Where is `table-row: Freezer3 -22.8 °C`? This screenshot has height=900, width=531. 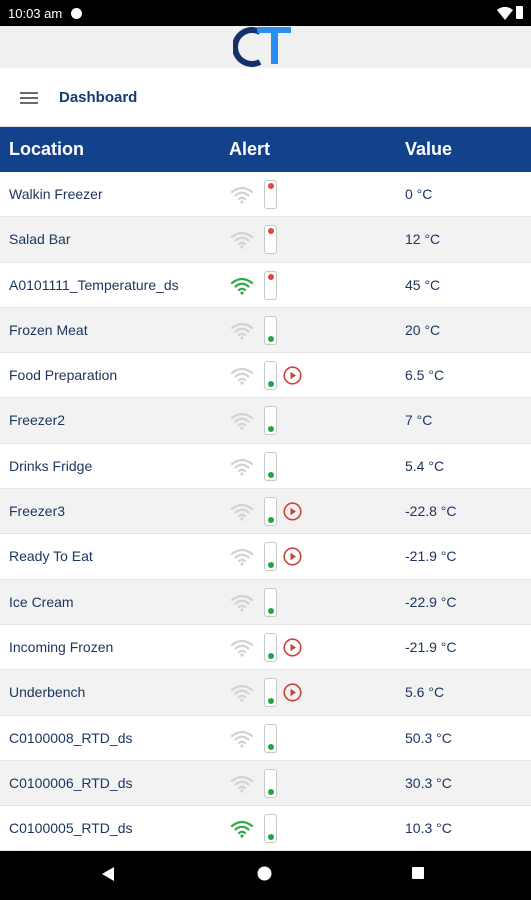 table-row: Freezer3 -22.8 °C is located at coordinates (265, 512).